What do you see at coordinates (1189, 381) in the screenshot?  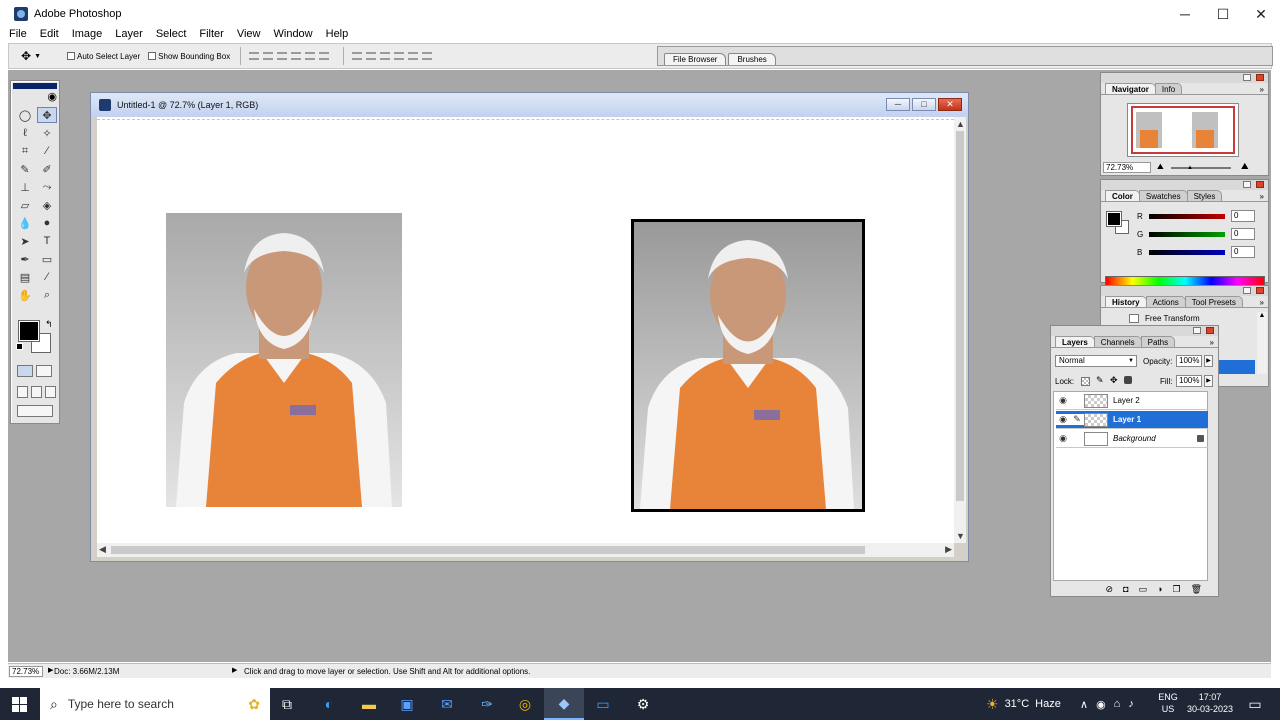 I see `fill-field: 100%` at bounding box center [1189, 381].